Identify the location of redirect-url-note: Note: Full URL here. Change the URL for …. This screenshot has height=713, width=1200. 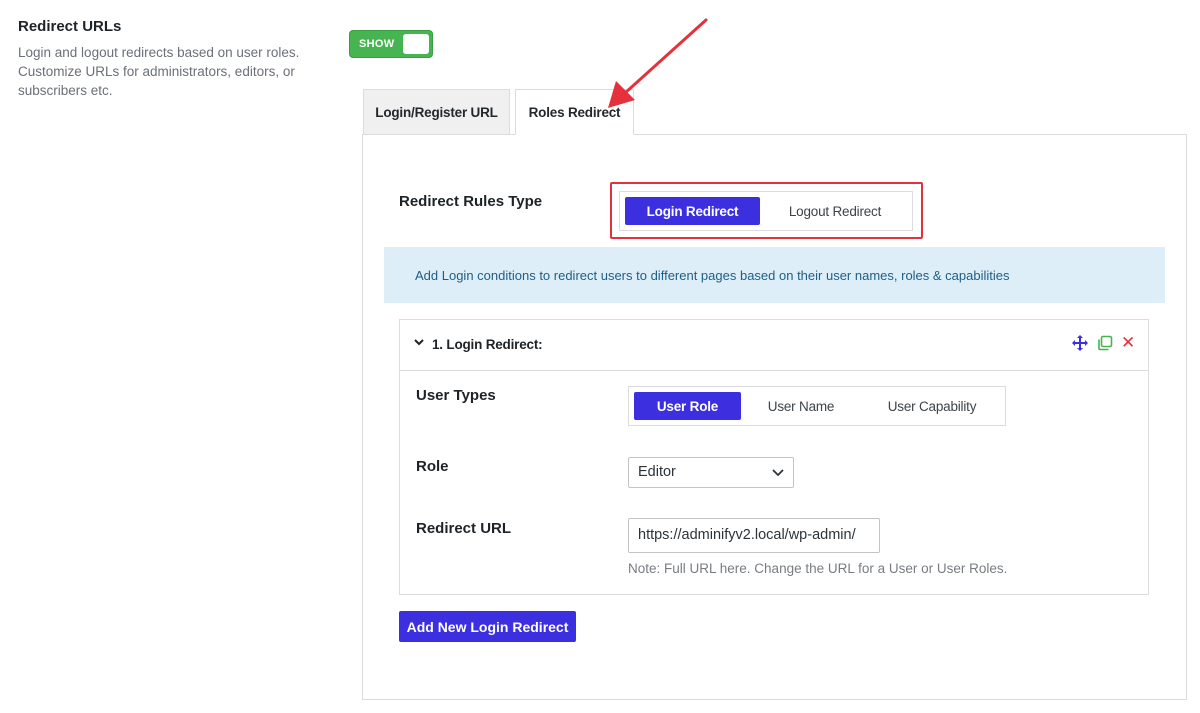
(818, 568).